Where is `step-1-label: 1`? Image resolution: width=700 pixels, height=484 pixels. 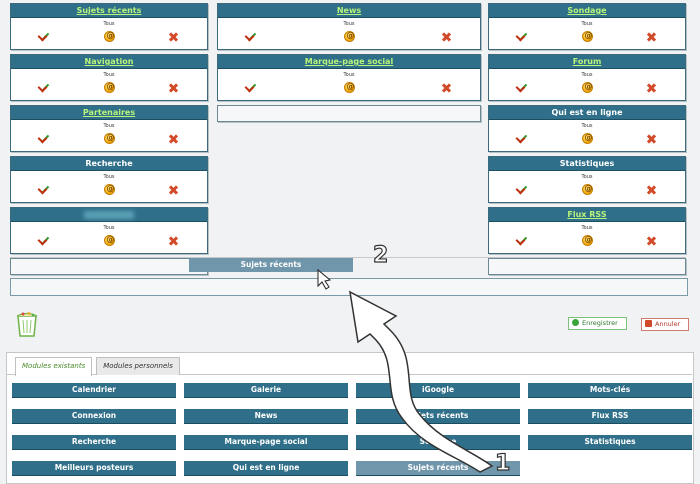 step-1-label: 1 is located at coordinates (502, 463).